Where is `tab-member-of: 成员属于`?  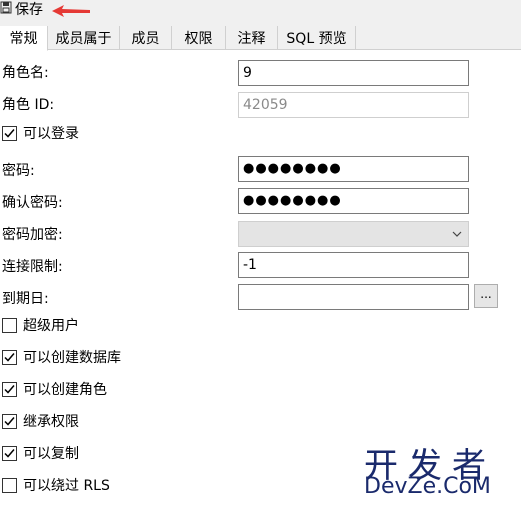
tab-member-of: 成员属于 is located at coordinates (84, 38).